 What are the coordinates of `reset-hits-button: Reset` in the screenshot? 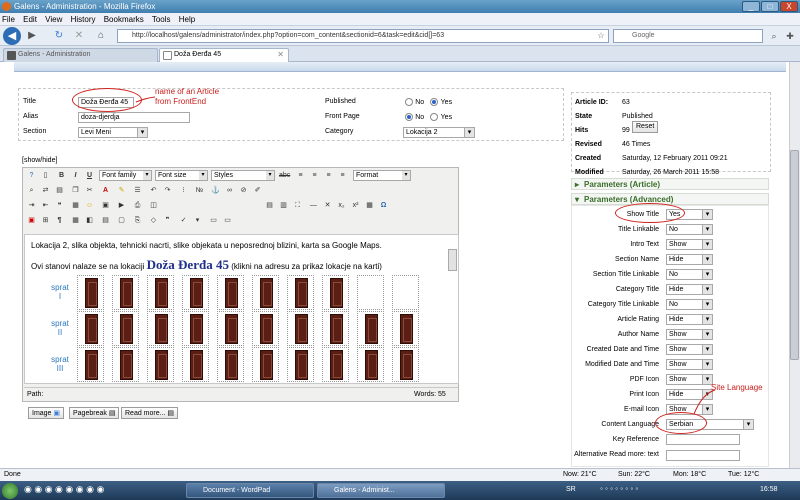 It's located at (645, 127).